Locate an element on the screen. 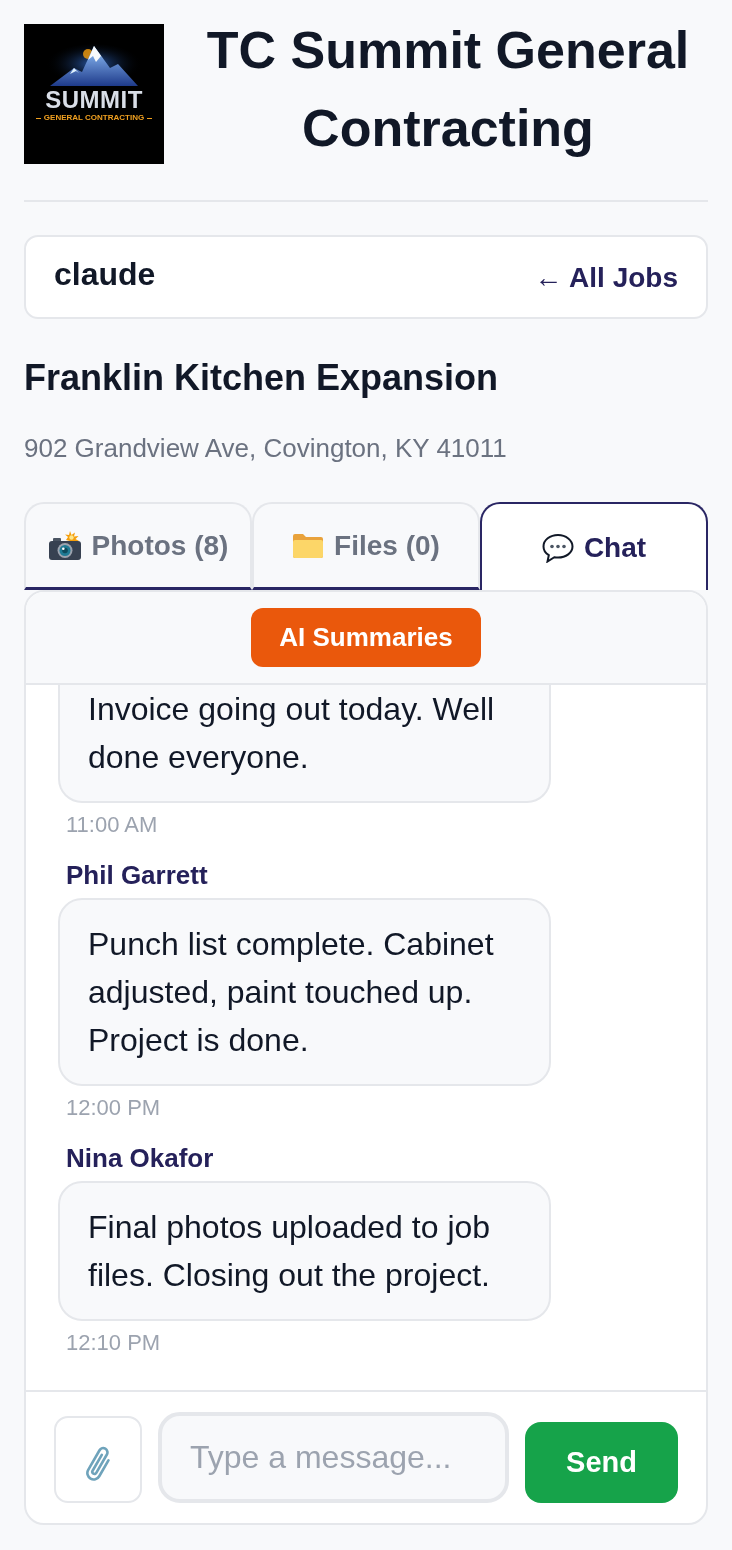 This screenshot has height=1550, width=732. tab: Files (0) is located at coordinates (366, 546).